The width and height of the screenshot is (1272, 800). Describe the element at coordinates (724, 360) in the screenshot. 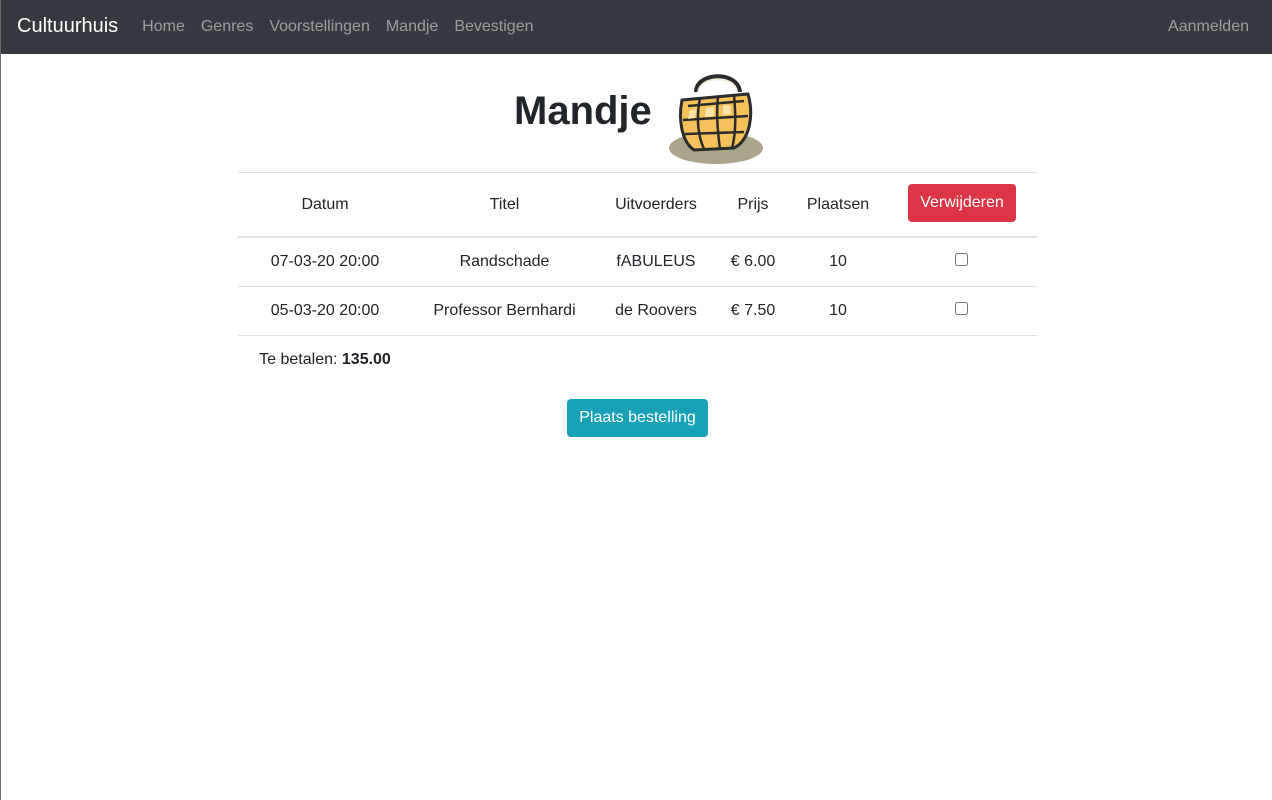

I see `total-filler` at that location.